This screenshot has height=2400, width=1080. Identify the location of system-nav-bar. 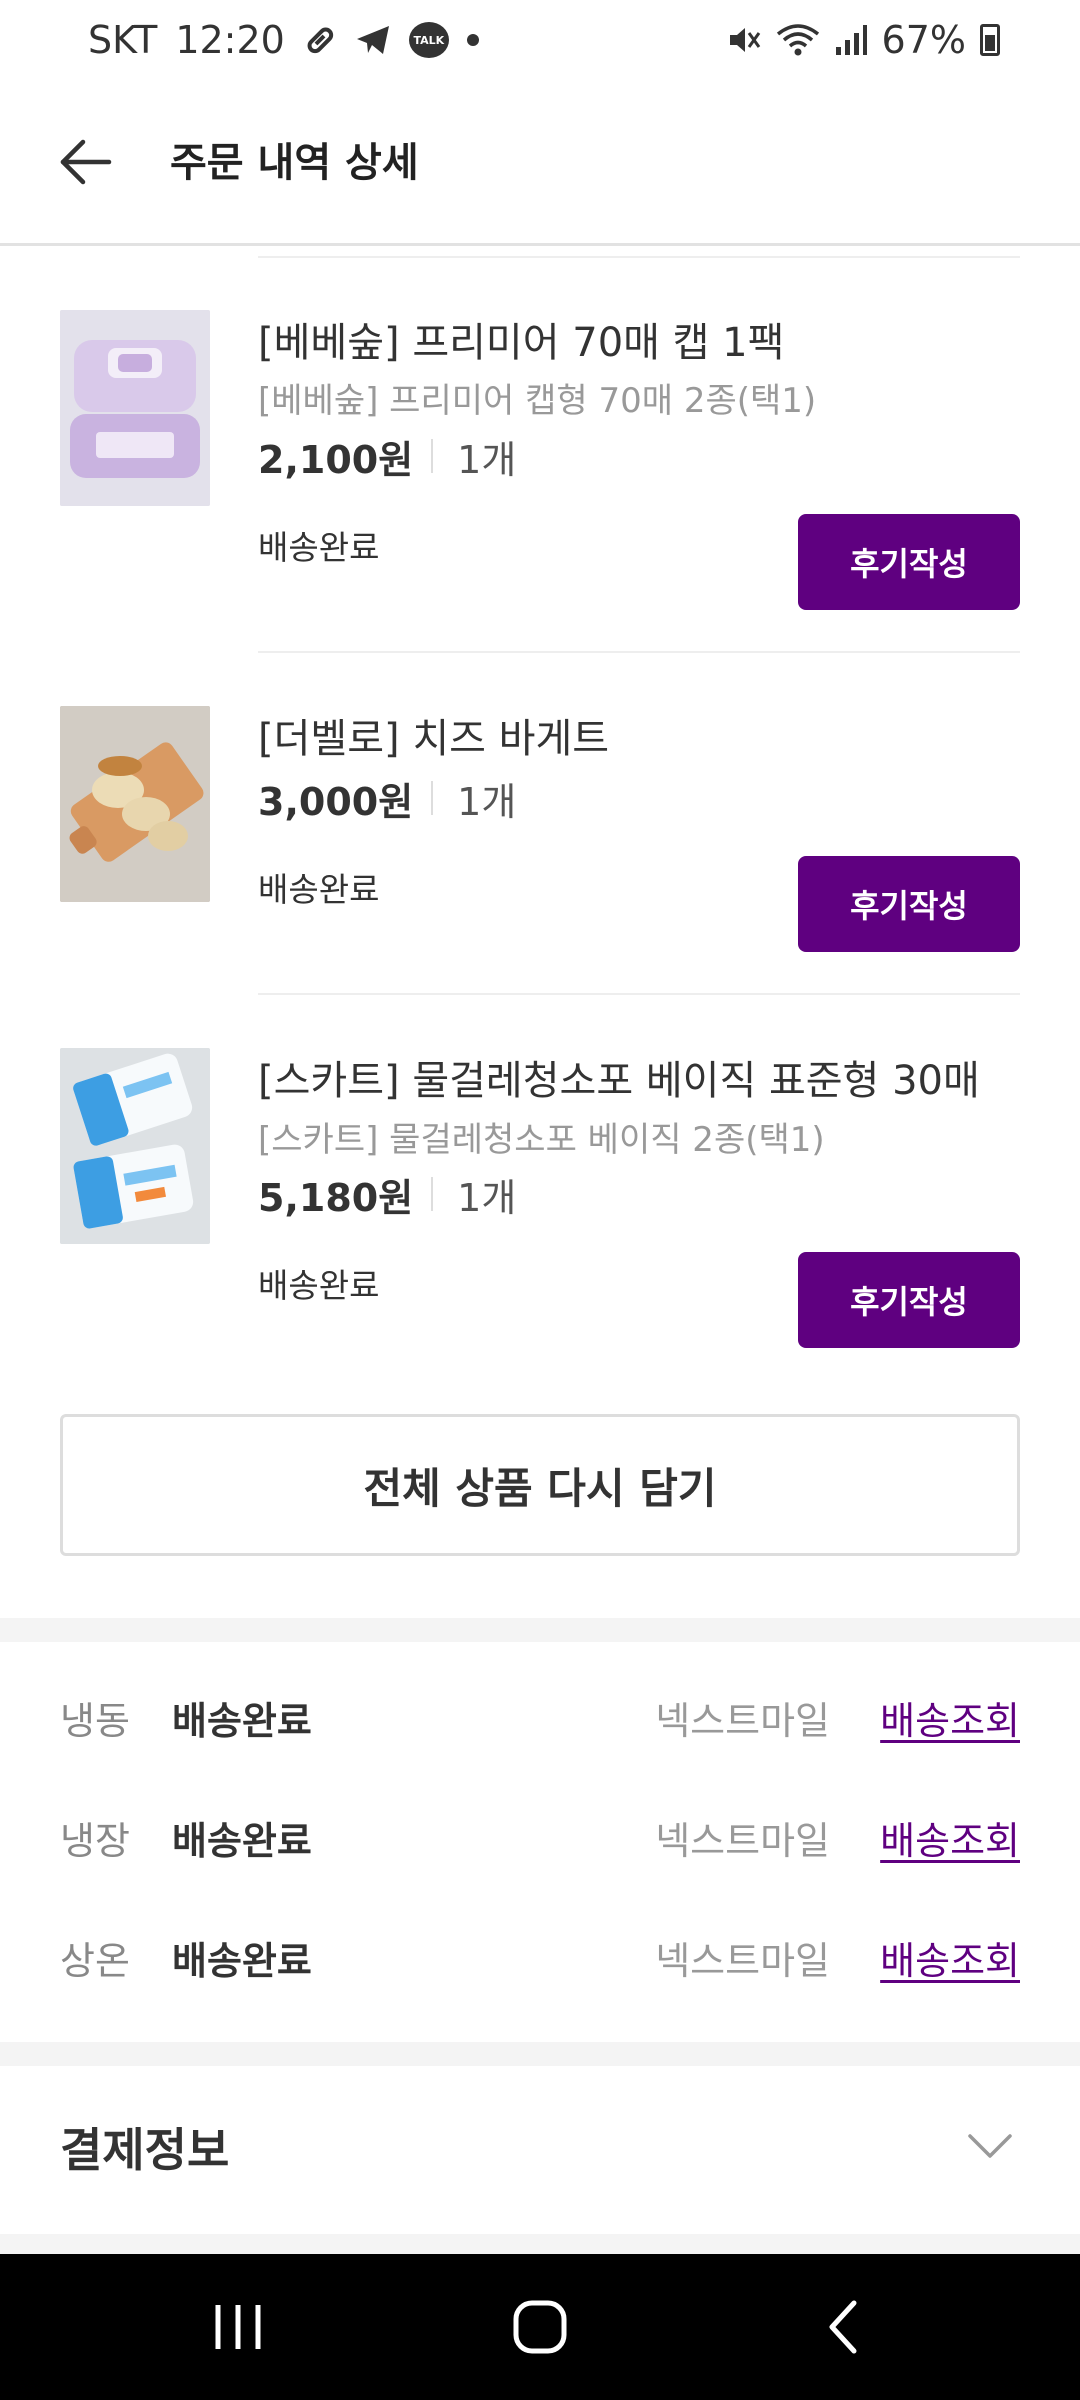
(540, 2327).